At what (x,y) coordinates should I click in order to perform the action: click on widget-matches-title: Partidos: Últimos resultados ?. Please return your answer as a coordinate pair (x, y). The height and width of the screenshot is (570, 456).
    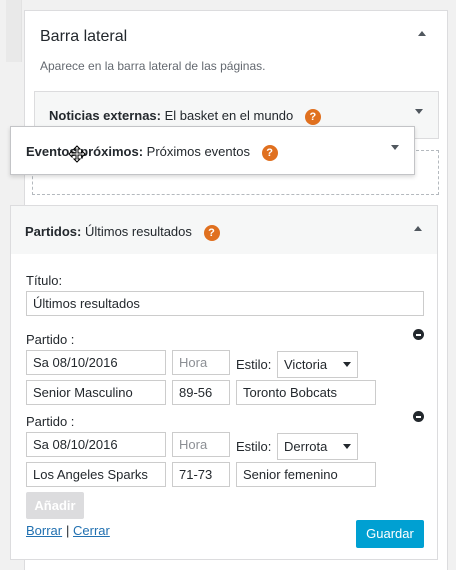
    Looking at the image, I should click on (122, 232).